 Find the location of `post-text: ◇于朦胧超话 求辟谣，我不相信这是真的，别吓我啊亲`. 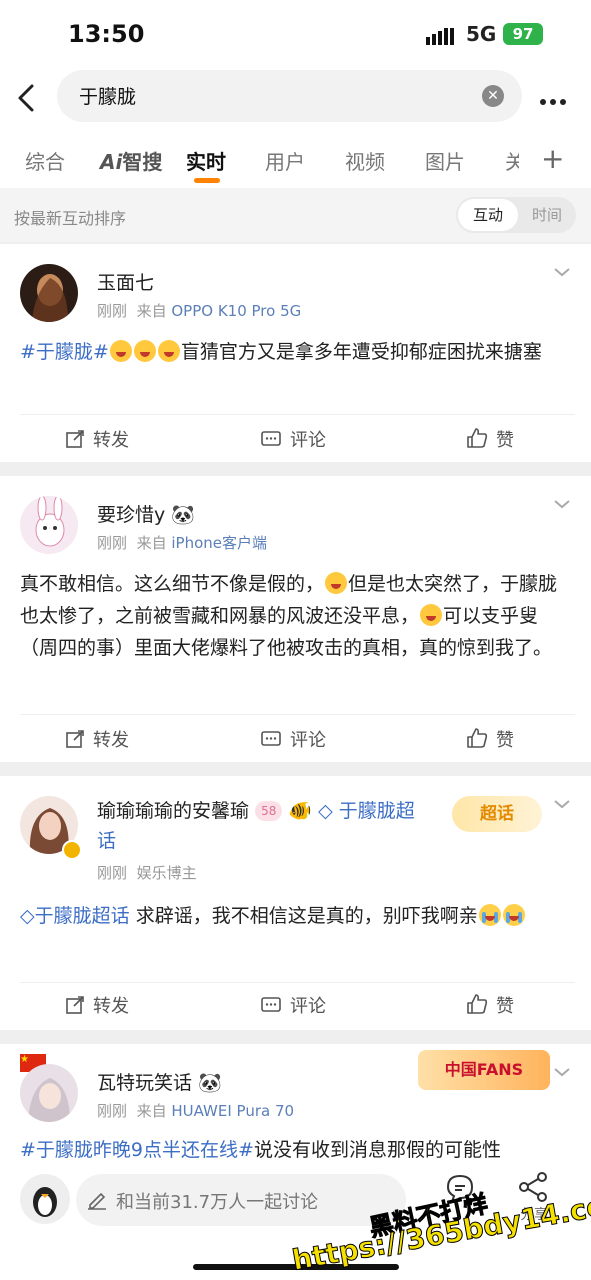

post-text: ◇于朦胧超话 求辟谣，我不相信这是真的，别吓我啊亲 is located at coordinates (297, 916).